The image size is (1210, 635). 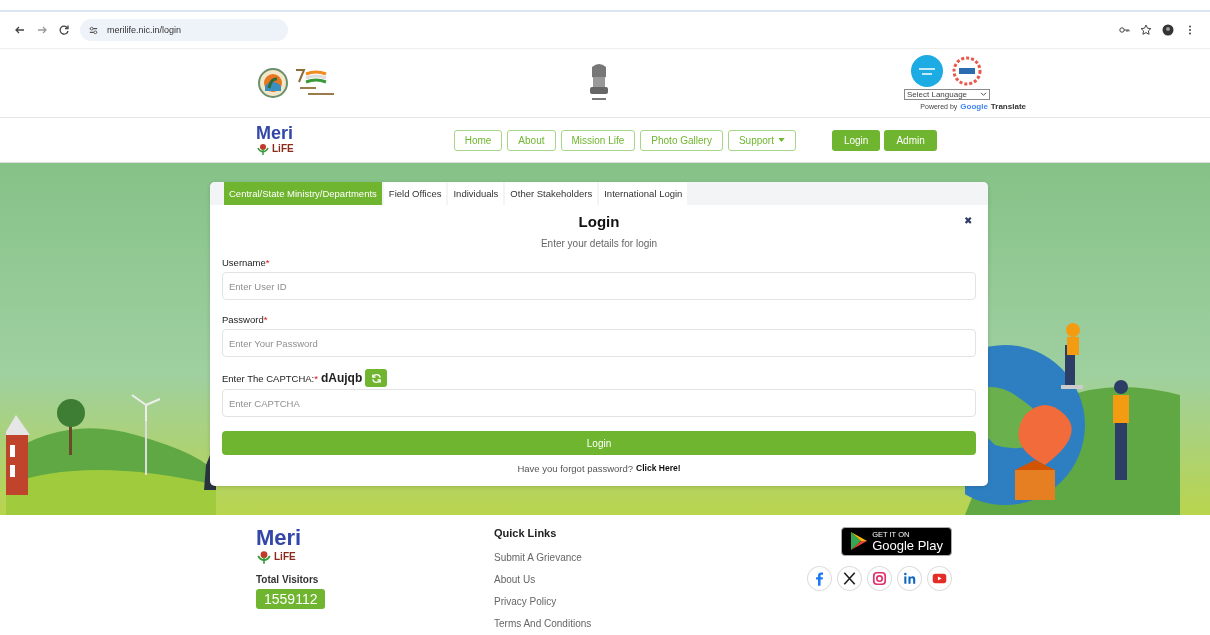 What do you see at coordinates (909, 578) in the screenshot?
I see `linkedin-icon` at bounding box center [909, 578].